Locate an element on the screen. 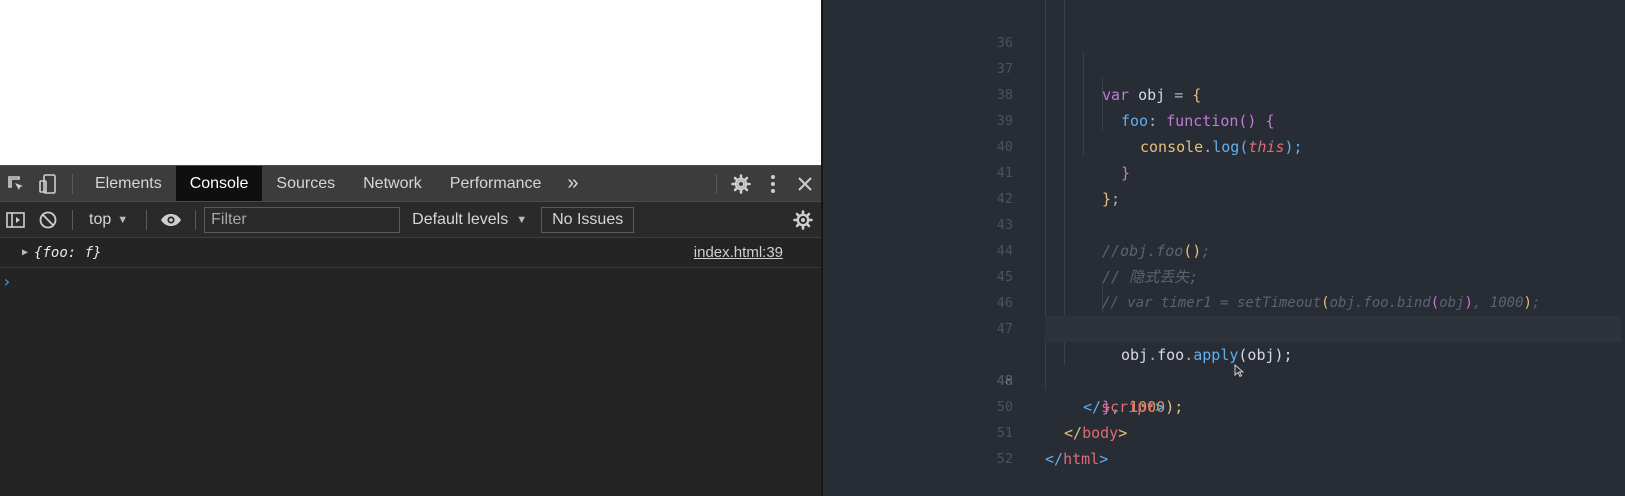 Image resolution: width=1625 pixels, height=496 pixels. code-line-51: 51 </html> is located at coordinates (1224, 431).